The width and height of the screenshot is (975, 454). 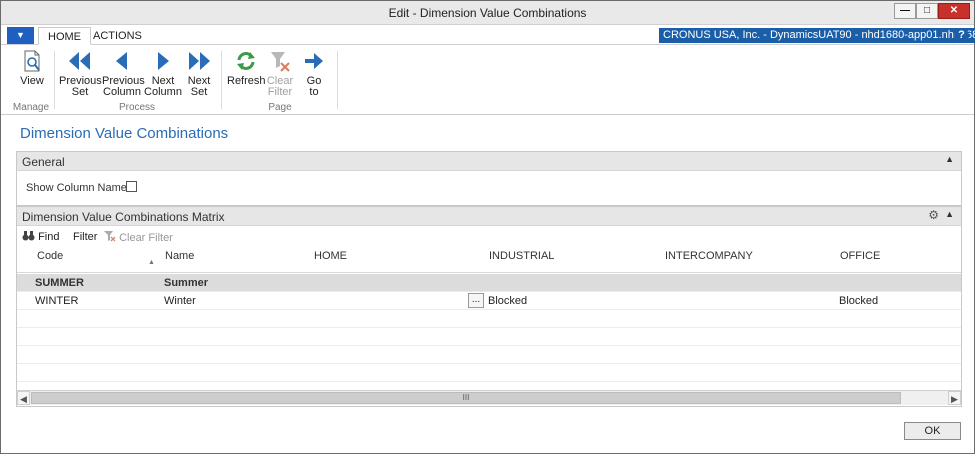 What do you see at coordinates (186, 283) in the screenshot?
I see `cell-name: Summer` at bounding box center [186, 283].